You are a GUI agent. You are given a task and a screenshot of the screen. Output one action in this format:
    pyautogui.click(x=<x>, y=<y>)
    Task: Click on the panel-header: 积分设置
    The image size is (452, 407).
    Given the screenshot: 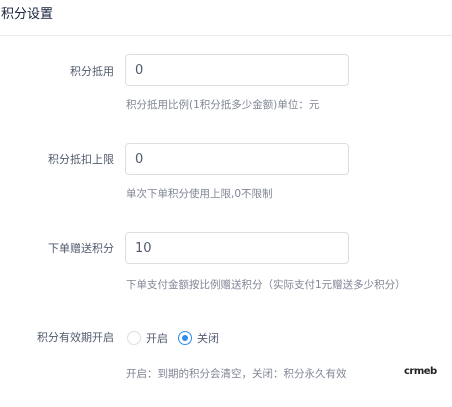 What is the action you would take?
    pyautogui.click(x=226, y=18)
    